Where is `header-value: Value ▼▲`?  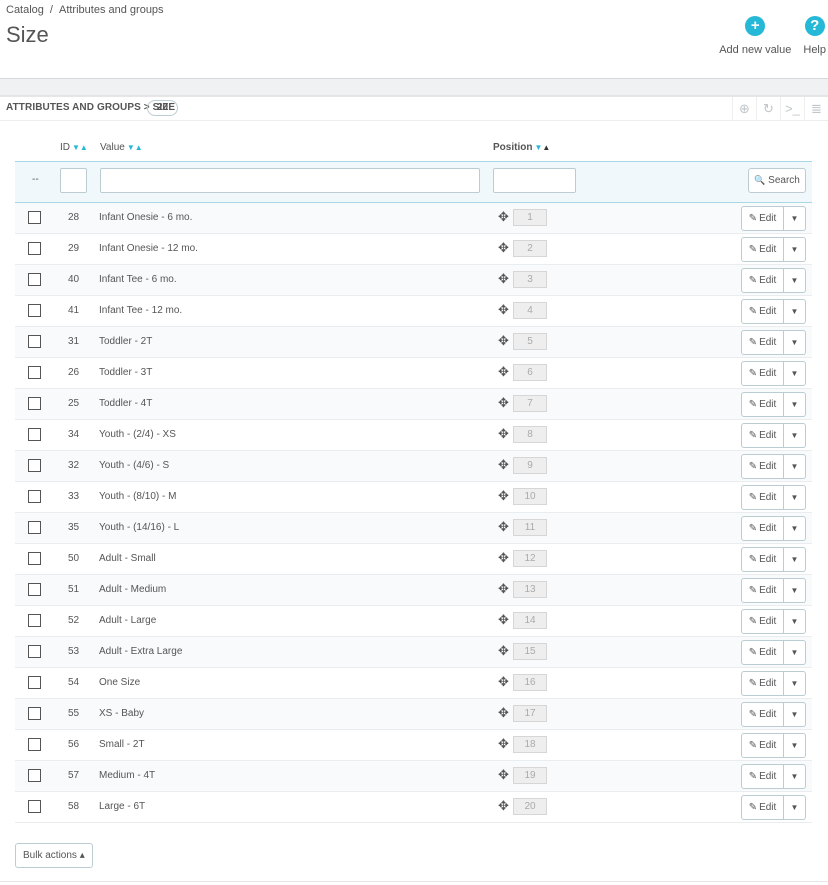 header-value: Value ▼▲ is located at coordinates (121, 147).